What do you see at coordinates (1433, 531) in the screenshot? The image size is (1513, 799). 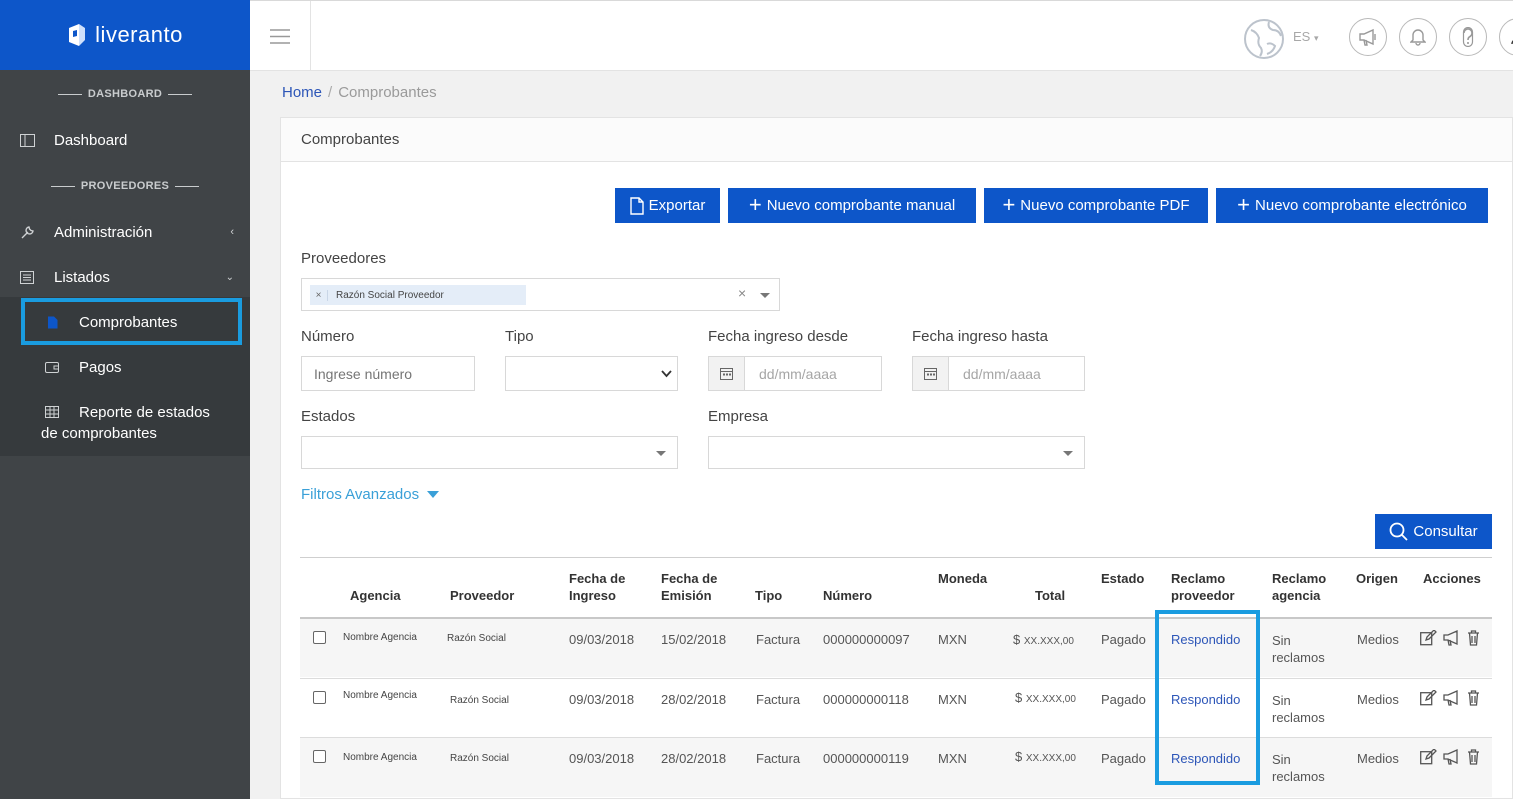 I see `consultar-button: Consultar` at bounding box center [1433, 531].